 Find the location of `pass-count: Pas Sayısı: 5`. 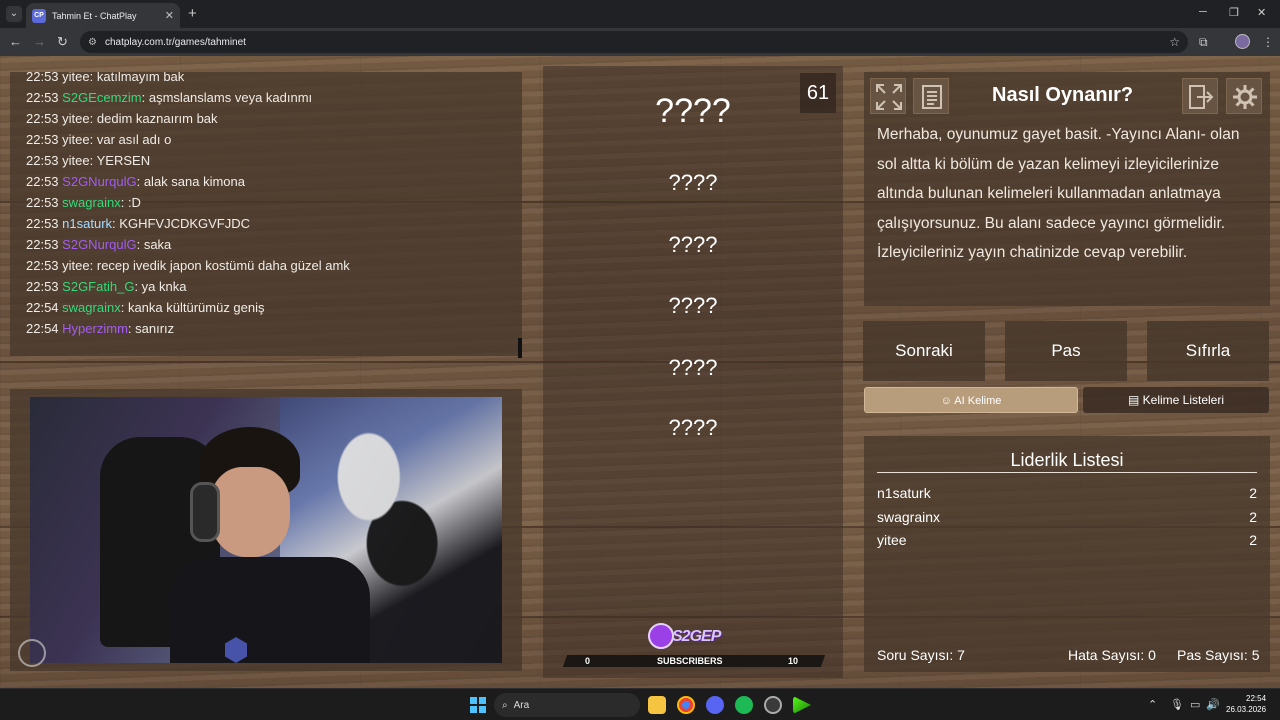

pass-count: Pas Sayısı: 5 is located at coordinates (1218, 655).